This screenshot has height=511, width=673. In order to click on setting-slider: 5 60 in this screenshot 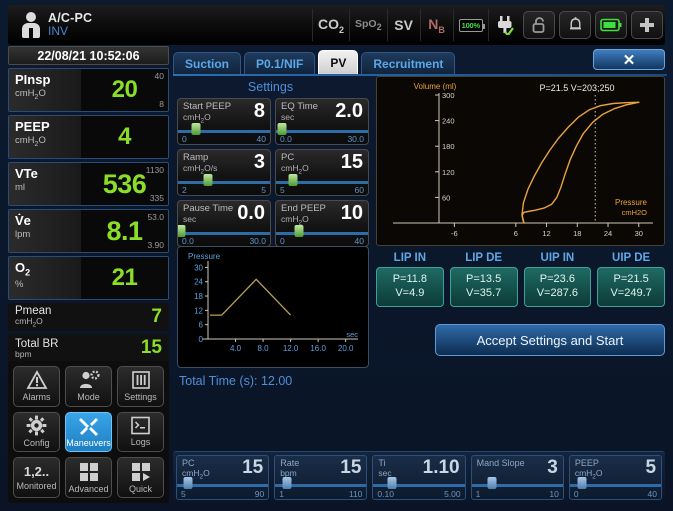, I will do `click(322, 184)`.